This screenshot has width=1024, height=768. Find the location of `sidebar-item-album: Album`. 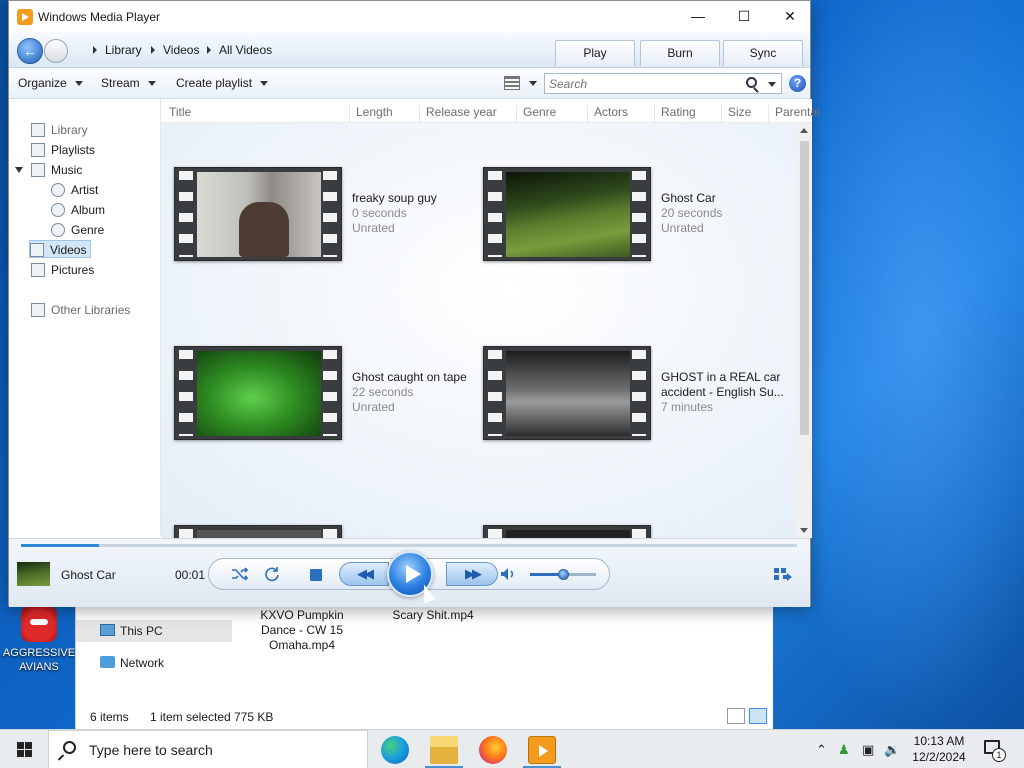

sidebar-item-album: Album is located at coordinates (78, 210).